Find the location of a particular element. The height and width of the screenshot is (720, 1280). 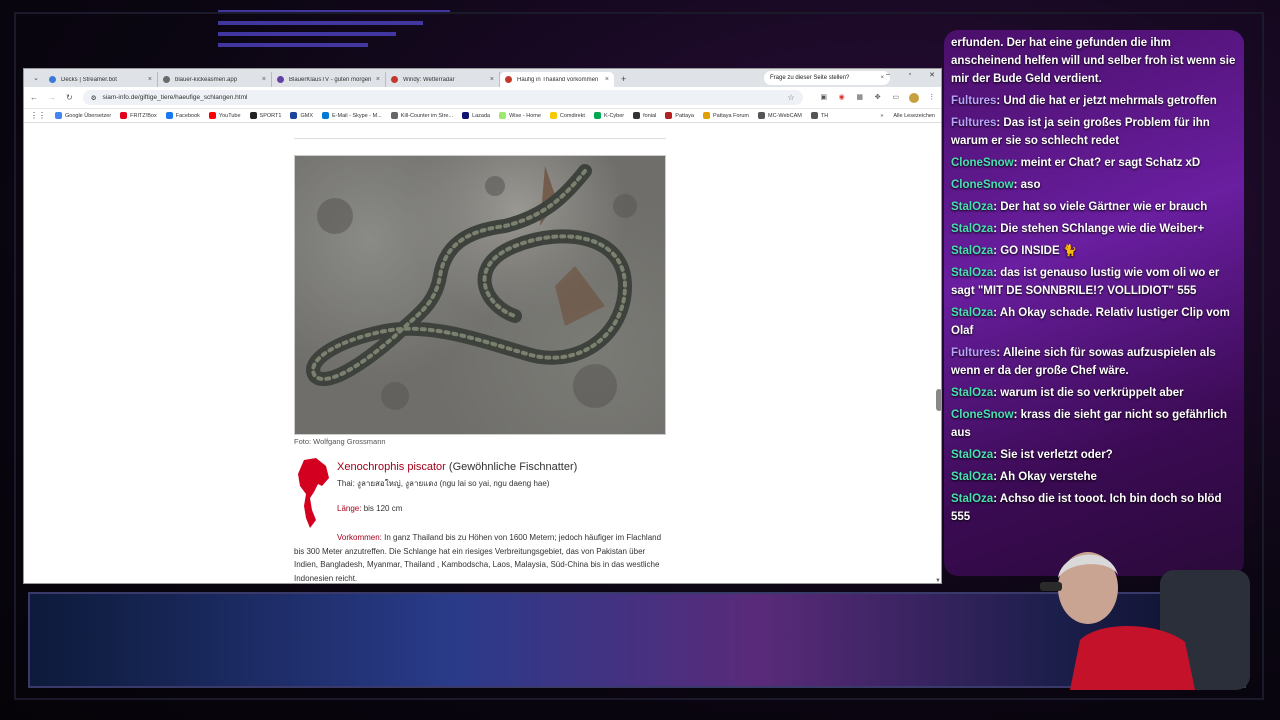

chat-text: : Ah Okay verstehe is located at coordinates (1045, 477).